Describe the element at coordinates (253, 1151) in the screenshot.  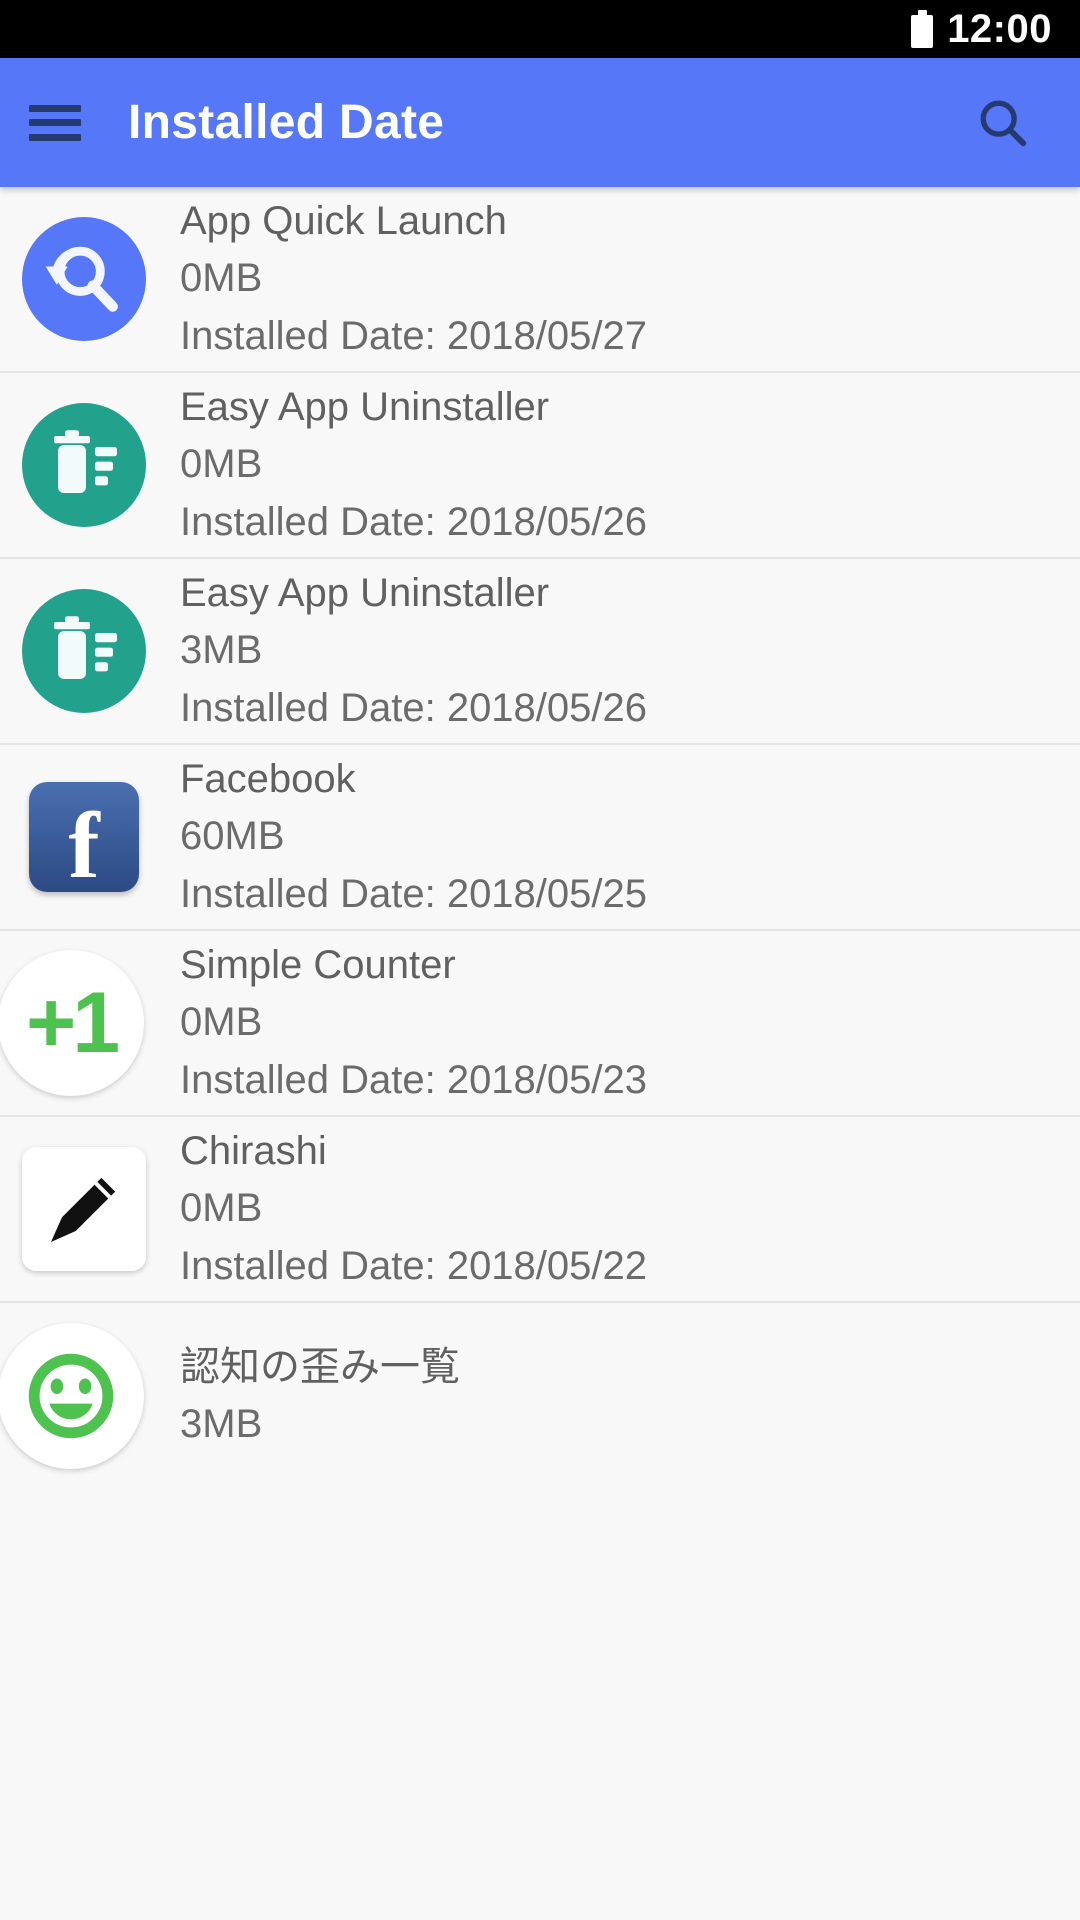
I see `app-name: Chirashi` at that location.